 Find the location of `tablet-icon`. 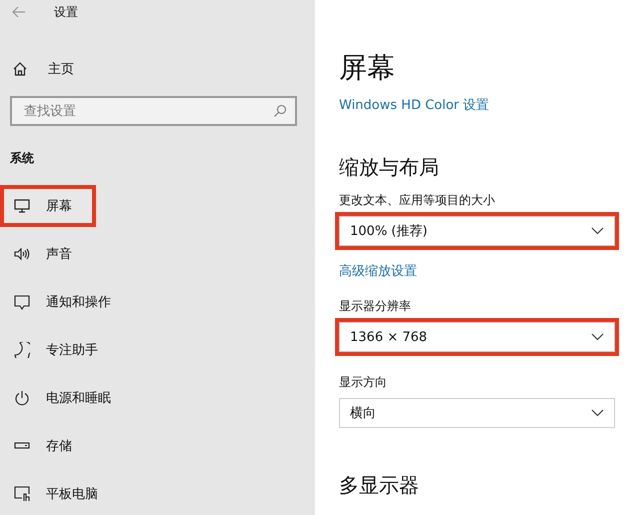

tablet-icon is located at coordinates (22, 494).